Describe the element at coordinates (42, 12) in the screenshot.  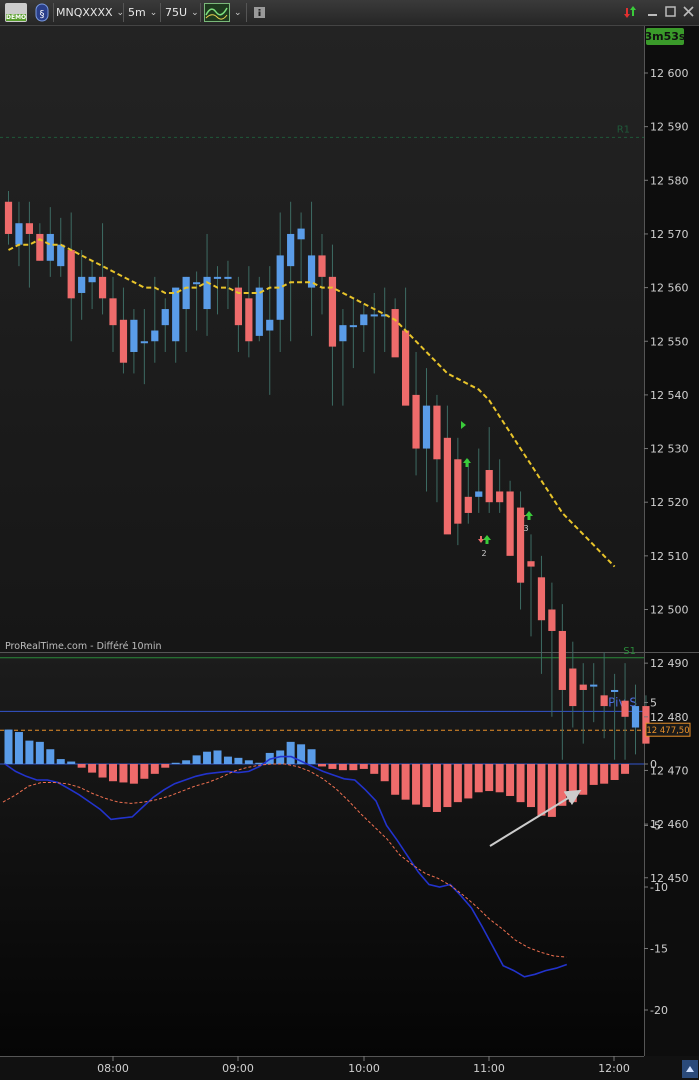
I see `link-icon: §` at that location.